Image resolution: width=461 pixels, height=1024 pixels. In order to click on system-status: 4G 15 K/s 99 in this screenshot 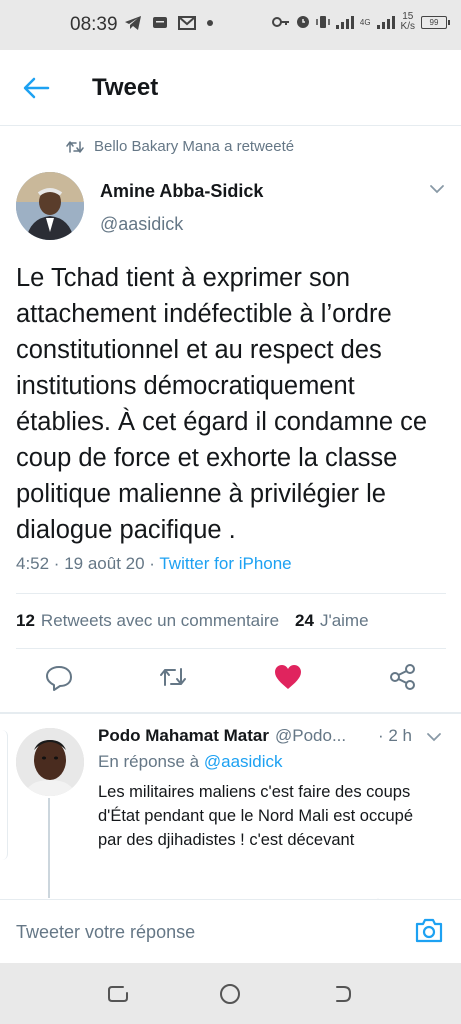, I will do `click(360, 22)`.